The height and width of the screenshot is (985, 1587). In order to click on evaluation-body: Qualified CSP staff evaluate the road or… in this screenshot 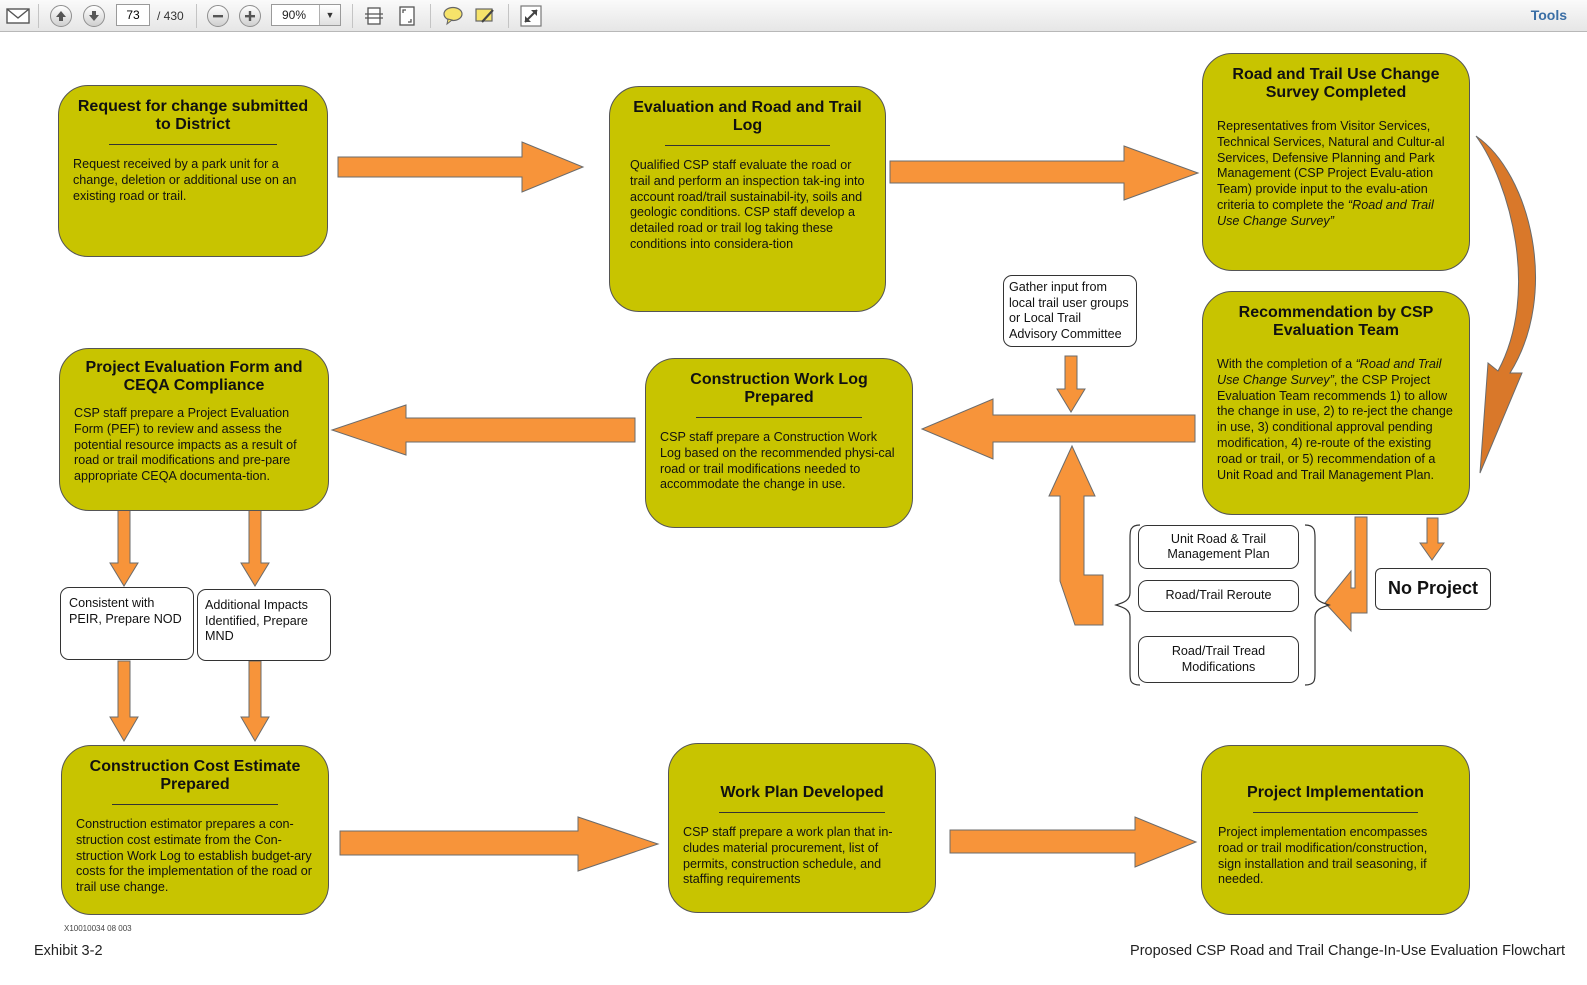, I will do `click(747, 204)`.